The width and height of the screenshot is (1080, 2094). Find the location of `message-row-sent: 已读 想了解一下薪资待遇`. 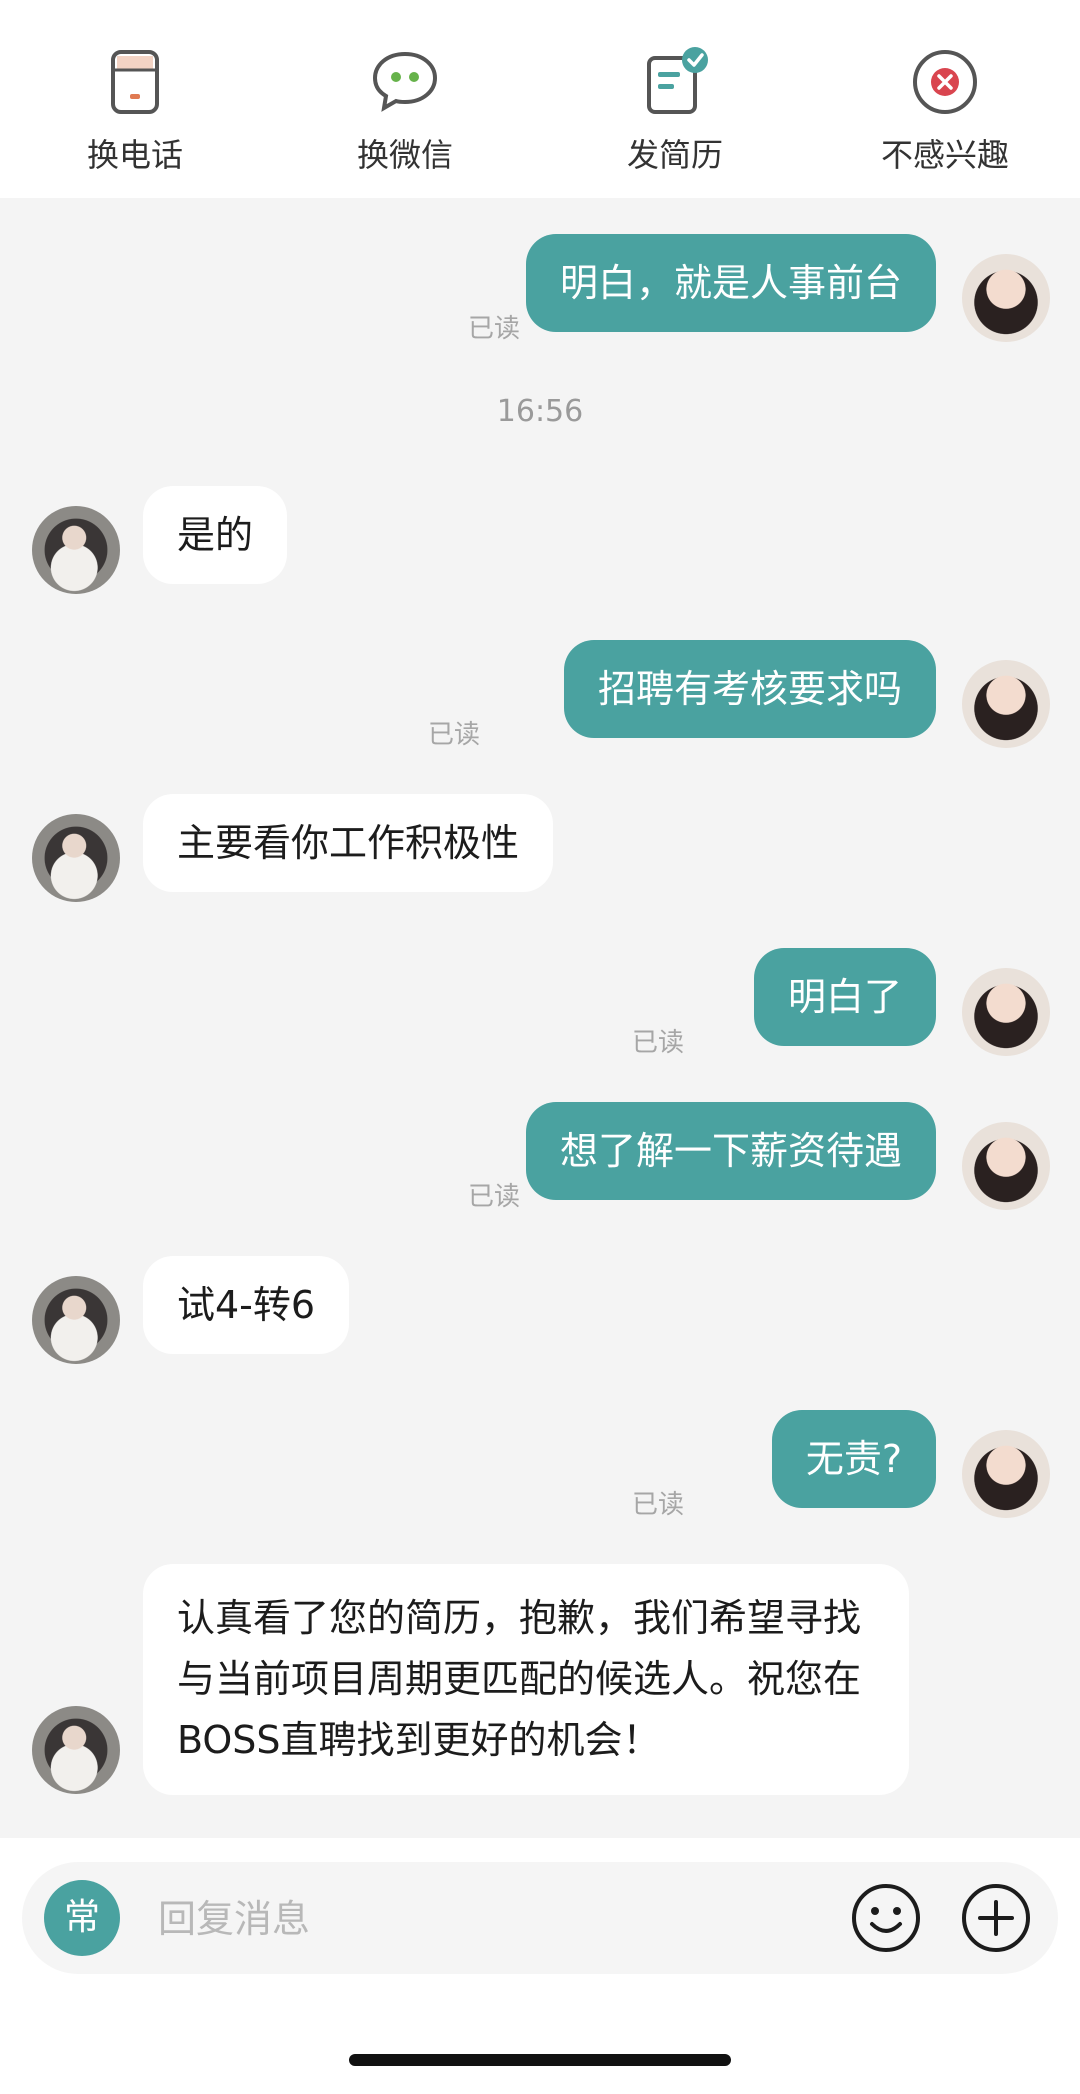

message-row-sent: 已读 想了解一下薪资待遇 is located at coordinates (540, 1157).